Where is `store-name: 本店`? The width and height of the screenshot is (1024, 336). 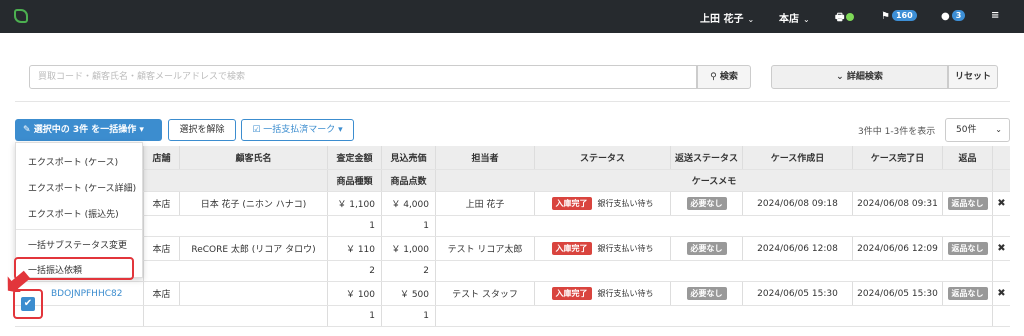 store-name: 本店 is located at coordinates (789, 19).